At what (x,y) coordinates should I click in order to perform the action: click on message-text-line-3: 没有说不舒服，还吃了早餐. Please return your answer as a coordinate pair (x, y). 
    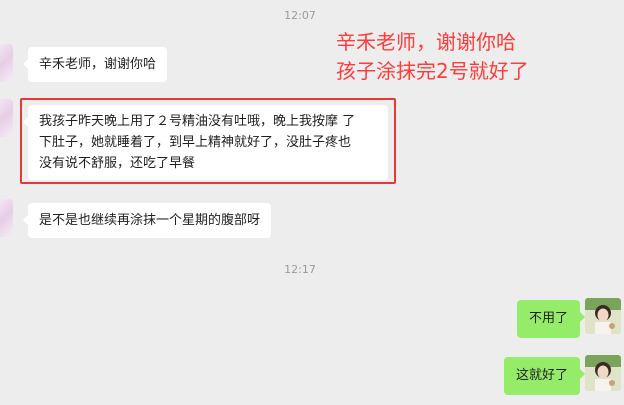
    Looking at the image, I should click on (117, 163).